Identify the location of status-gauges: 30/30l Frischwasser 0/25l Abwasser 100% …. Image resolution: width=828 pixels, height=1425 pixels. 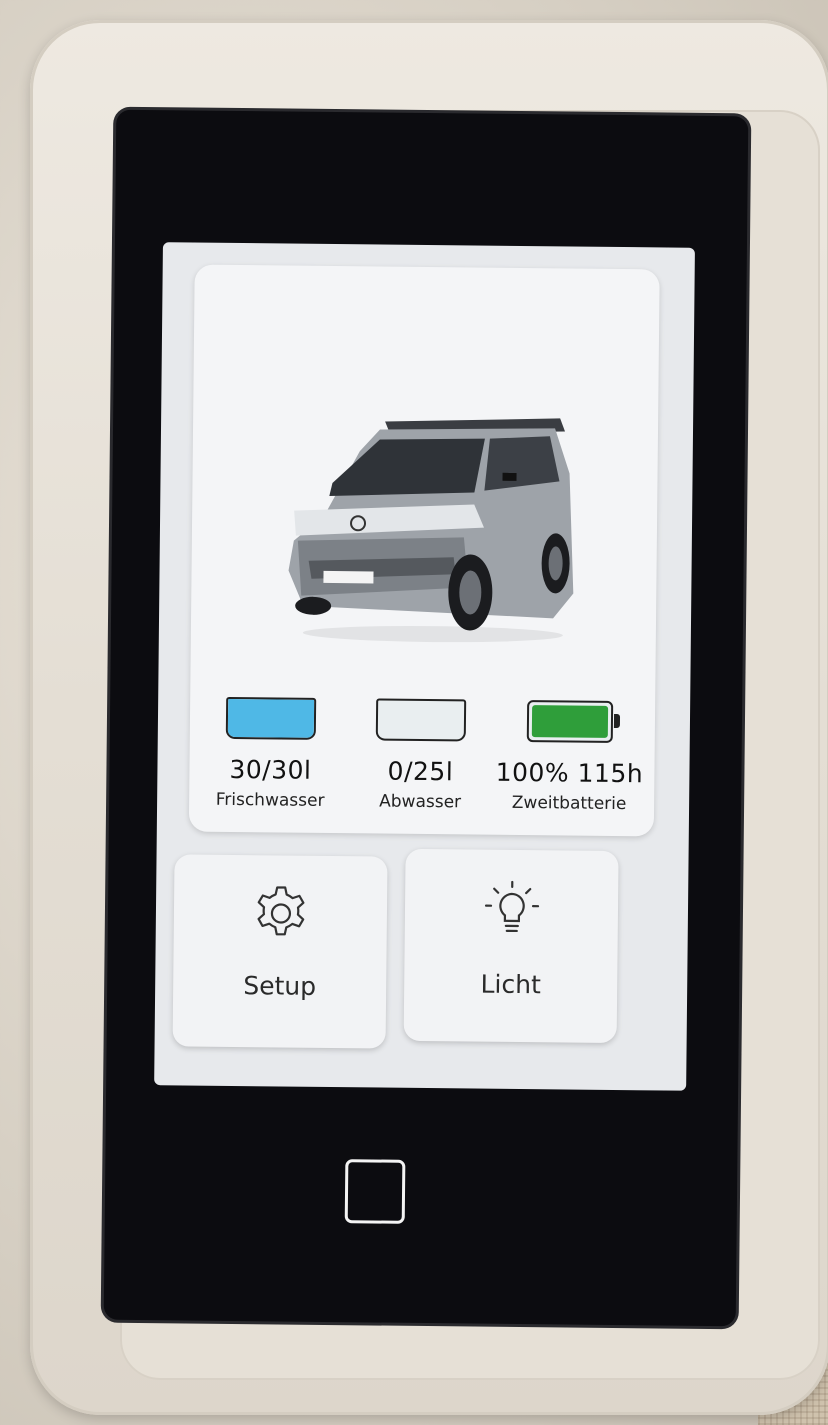
(422, 764).